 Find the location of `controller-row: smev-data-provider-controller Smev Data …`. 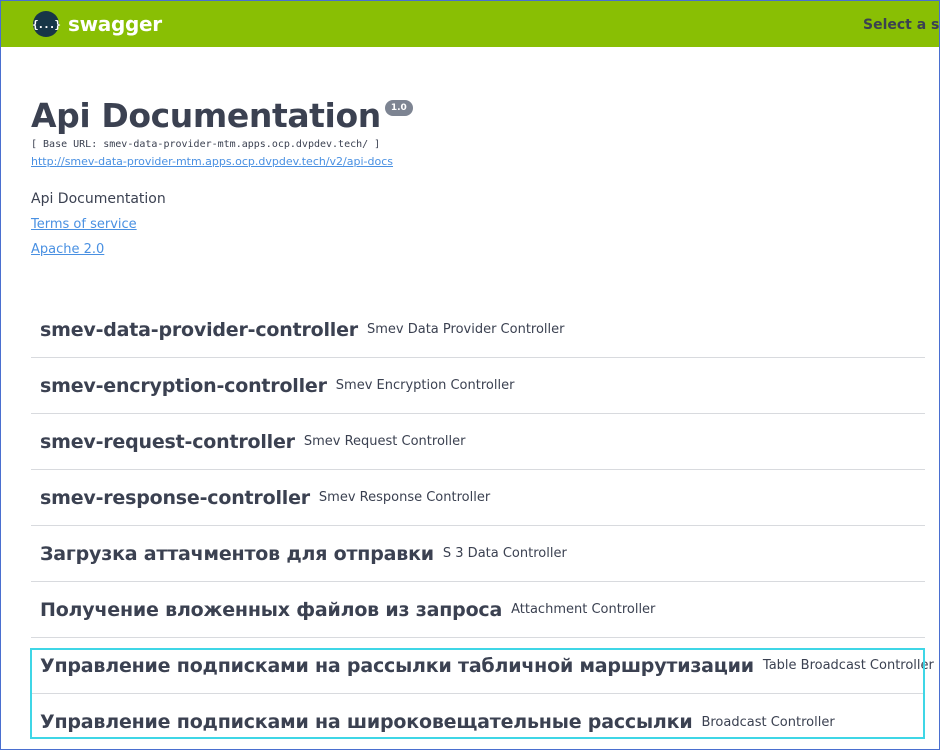

controller-row: smev-data-provider-controller Smev Data … is located at coordinates (478, 330).